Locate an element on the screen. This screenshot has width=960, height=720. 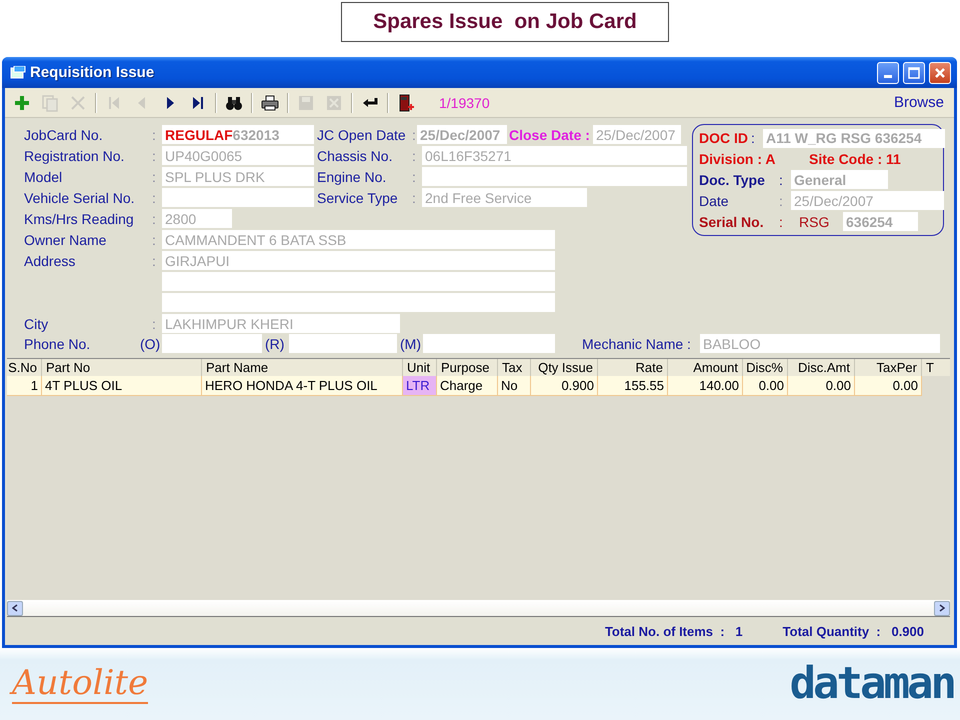
column-header: Disc.Amt is located at coordinates (821, 367).